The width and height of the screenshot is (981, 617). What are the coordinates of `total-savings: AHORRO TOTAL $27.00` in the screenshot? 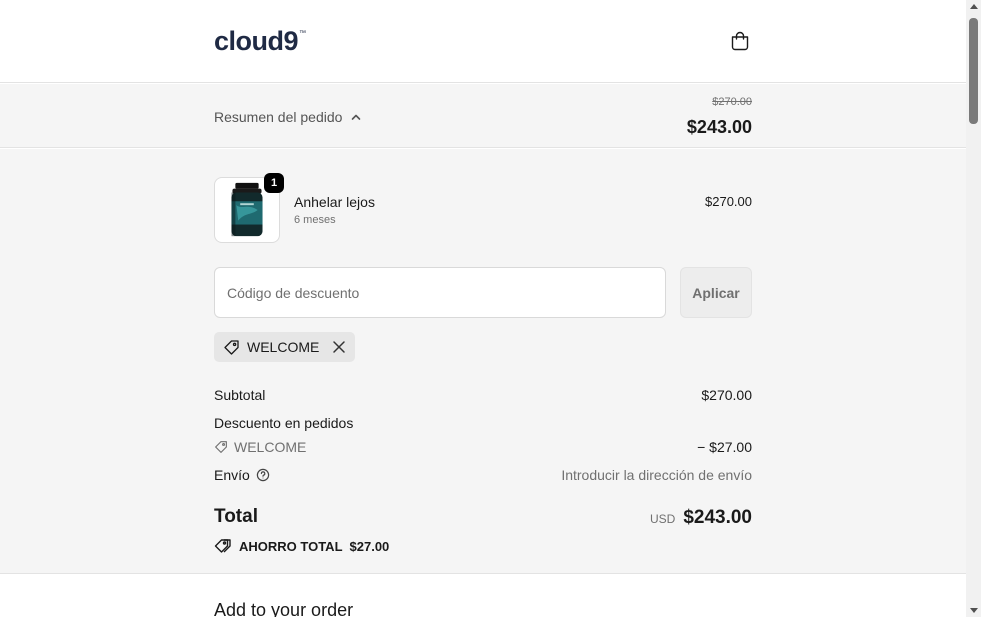 It's located at (301, 546).